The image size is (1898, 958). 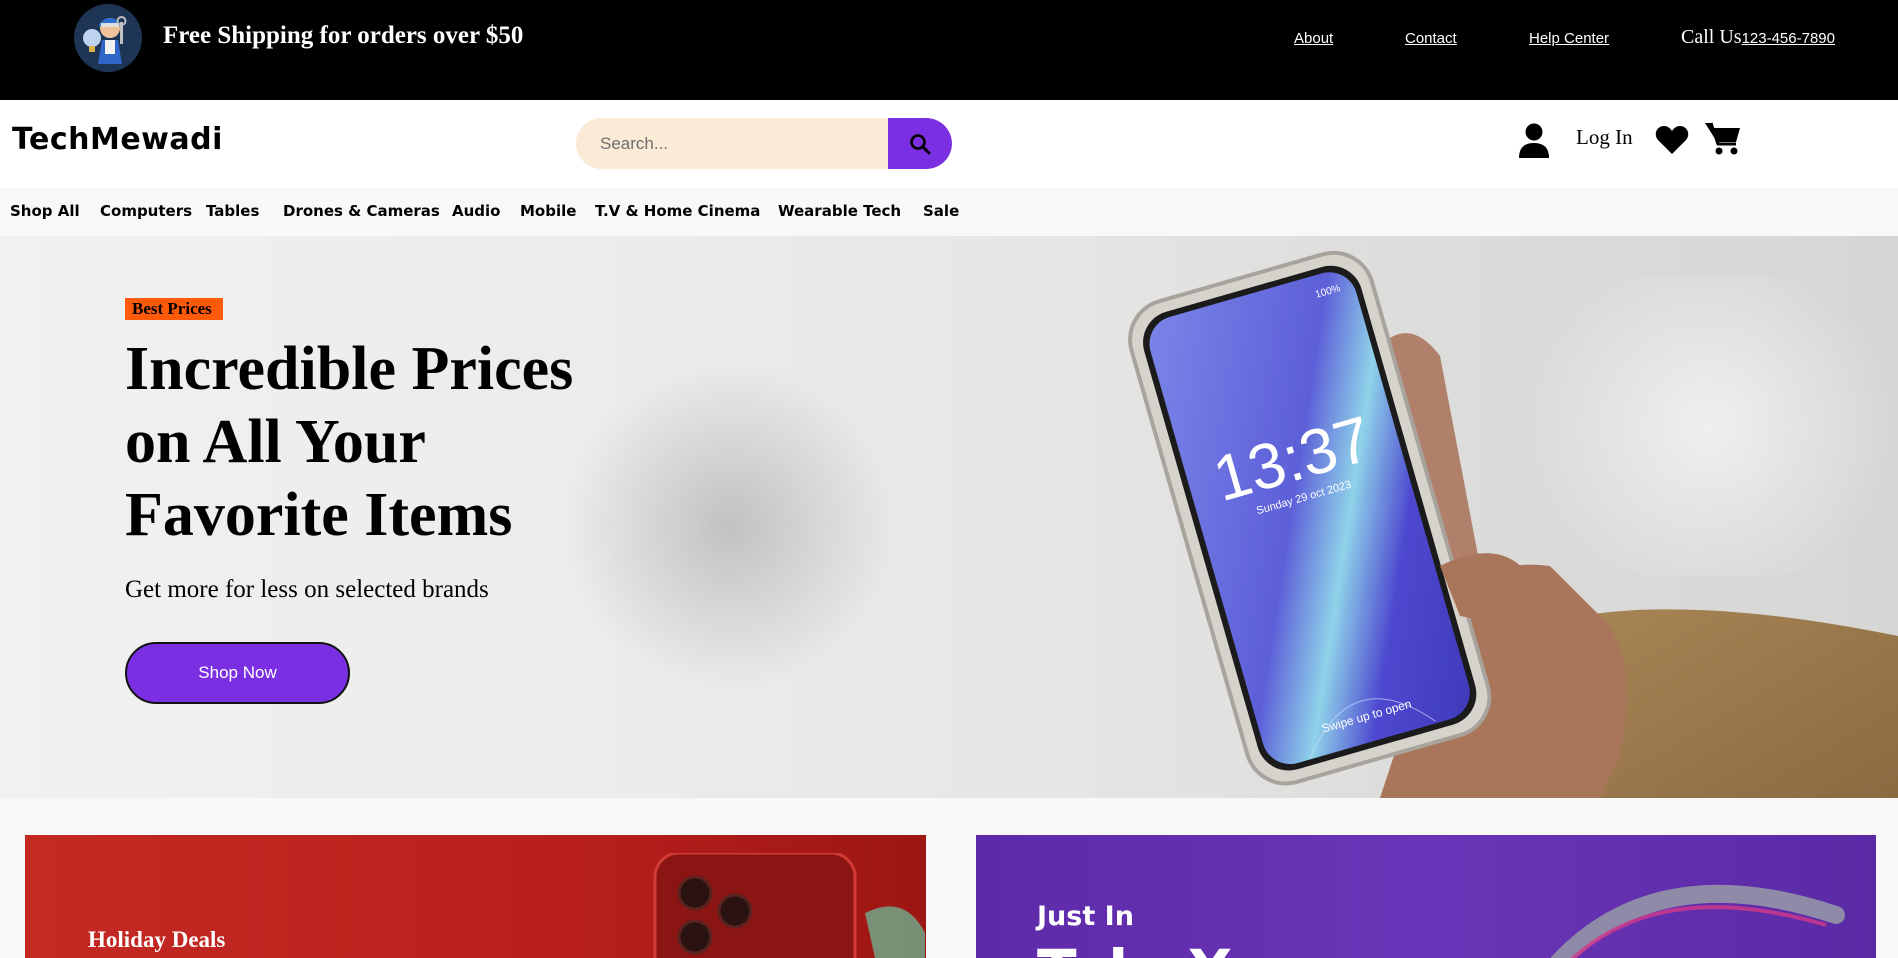 What do you see at coordinates (677, 211) in the screenshot?
I see `nav-tv-home-cinema: T.V & Home Cinema` at bounding box center [677, 211].